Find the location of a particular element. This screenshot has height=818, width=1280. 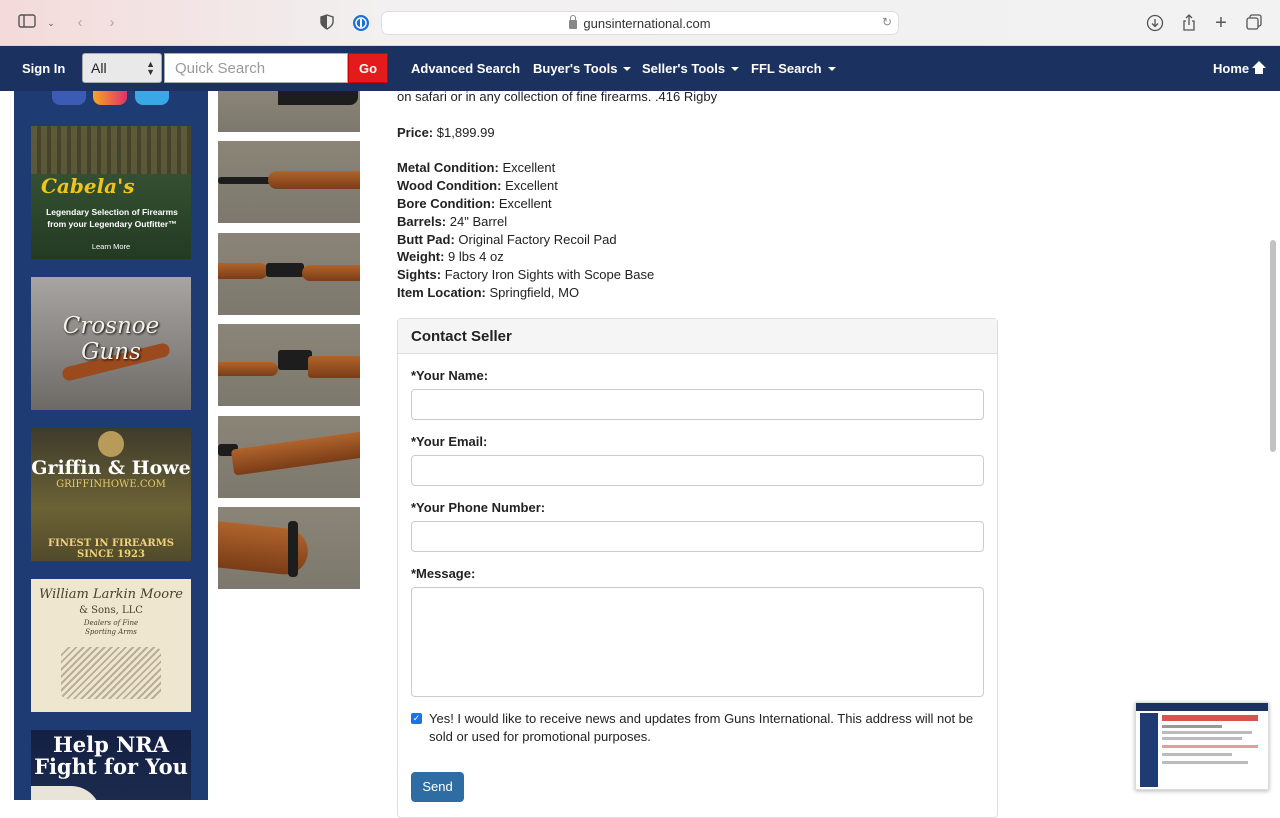

ffl-search-menu: FFL Search is located at coordinates (793, 68).